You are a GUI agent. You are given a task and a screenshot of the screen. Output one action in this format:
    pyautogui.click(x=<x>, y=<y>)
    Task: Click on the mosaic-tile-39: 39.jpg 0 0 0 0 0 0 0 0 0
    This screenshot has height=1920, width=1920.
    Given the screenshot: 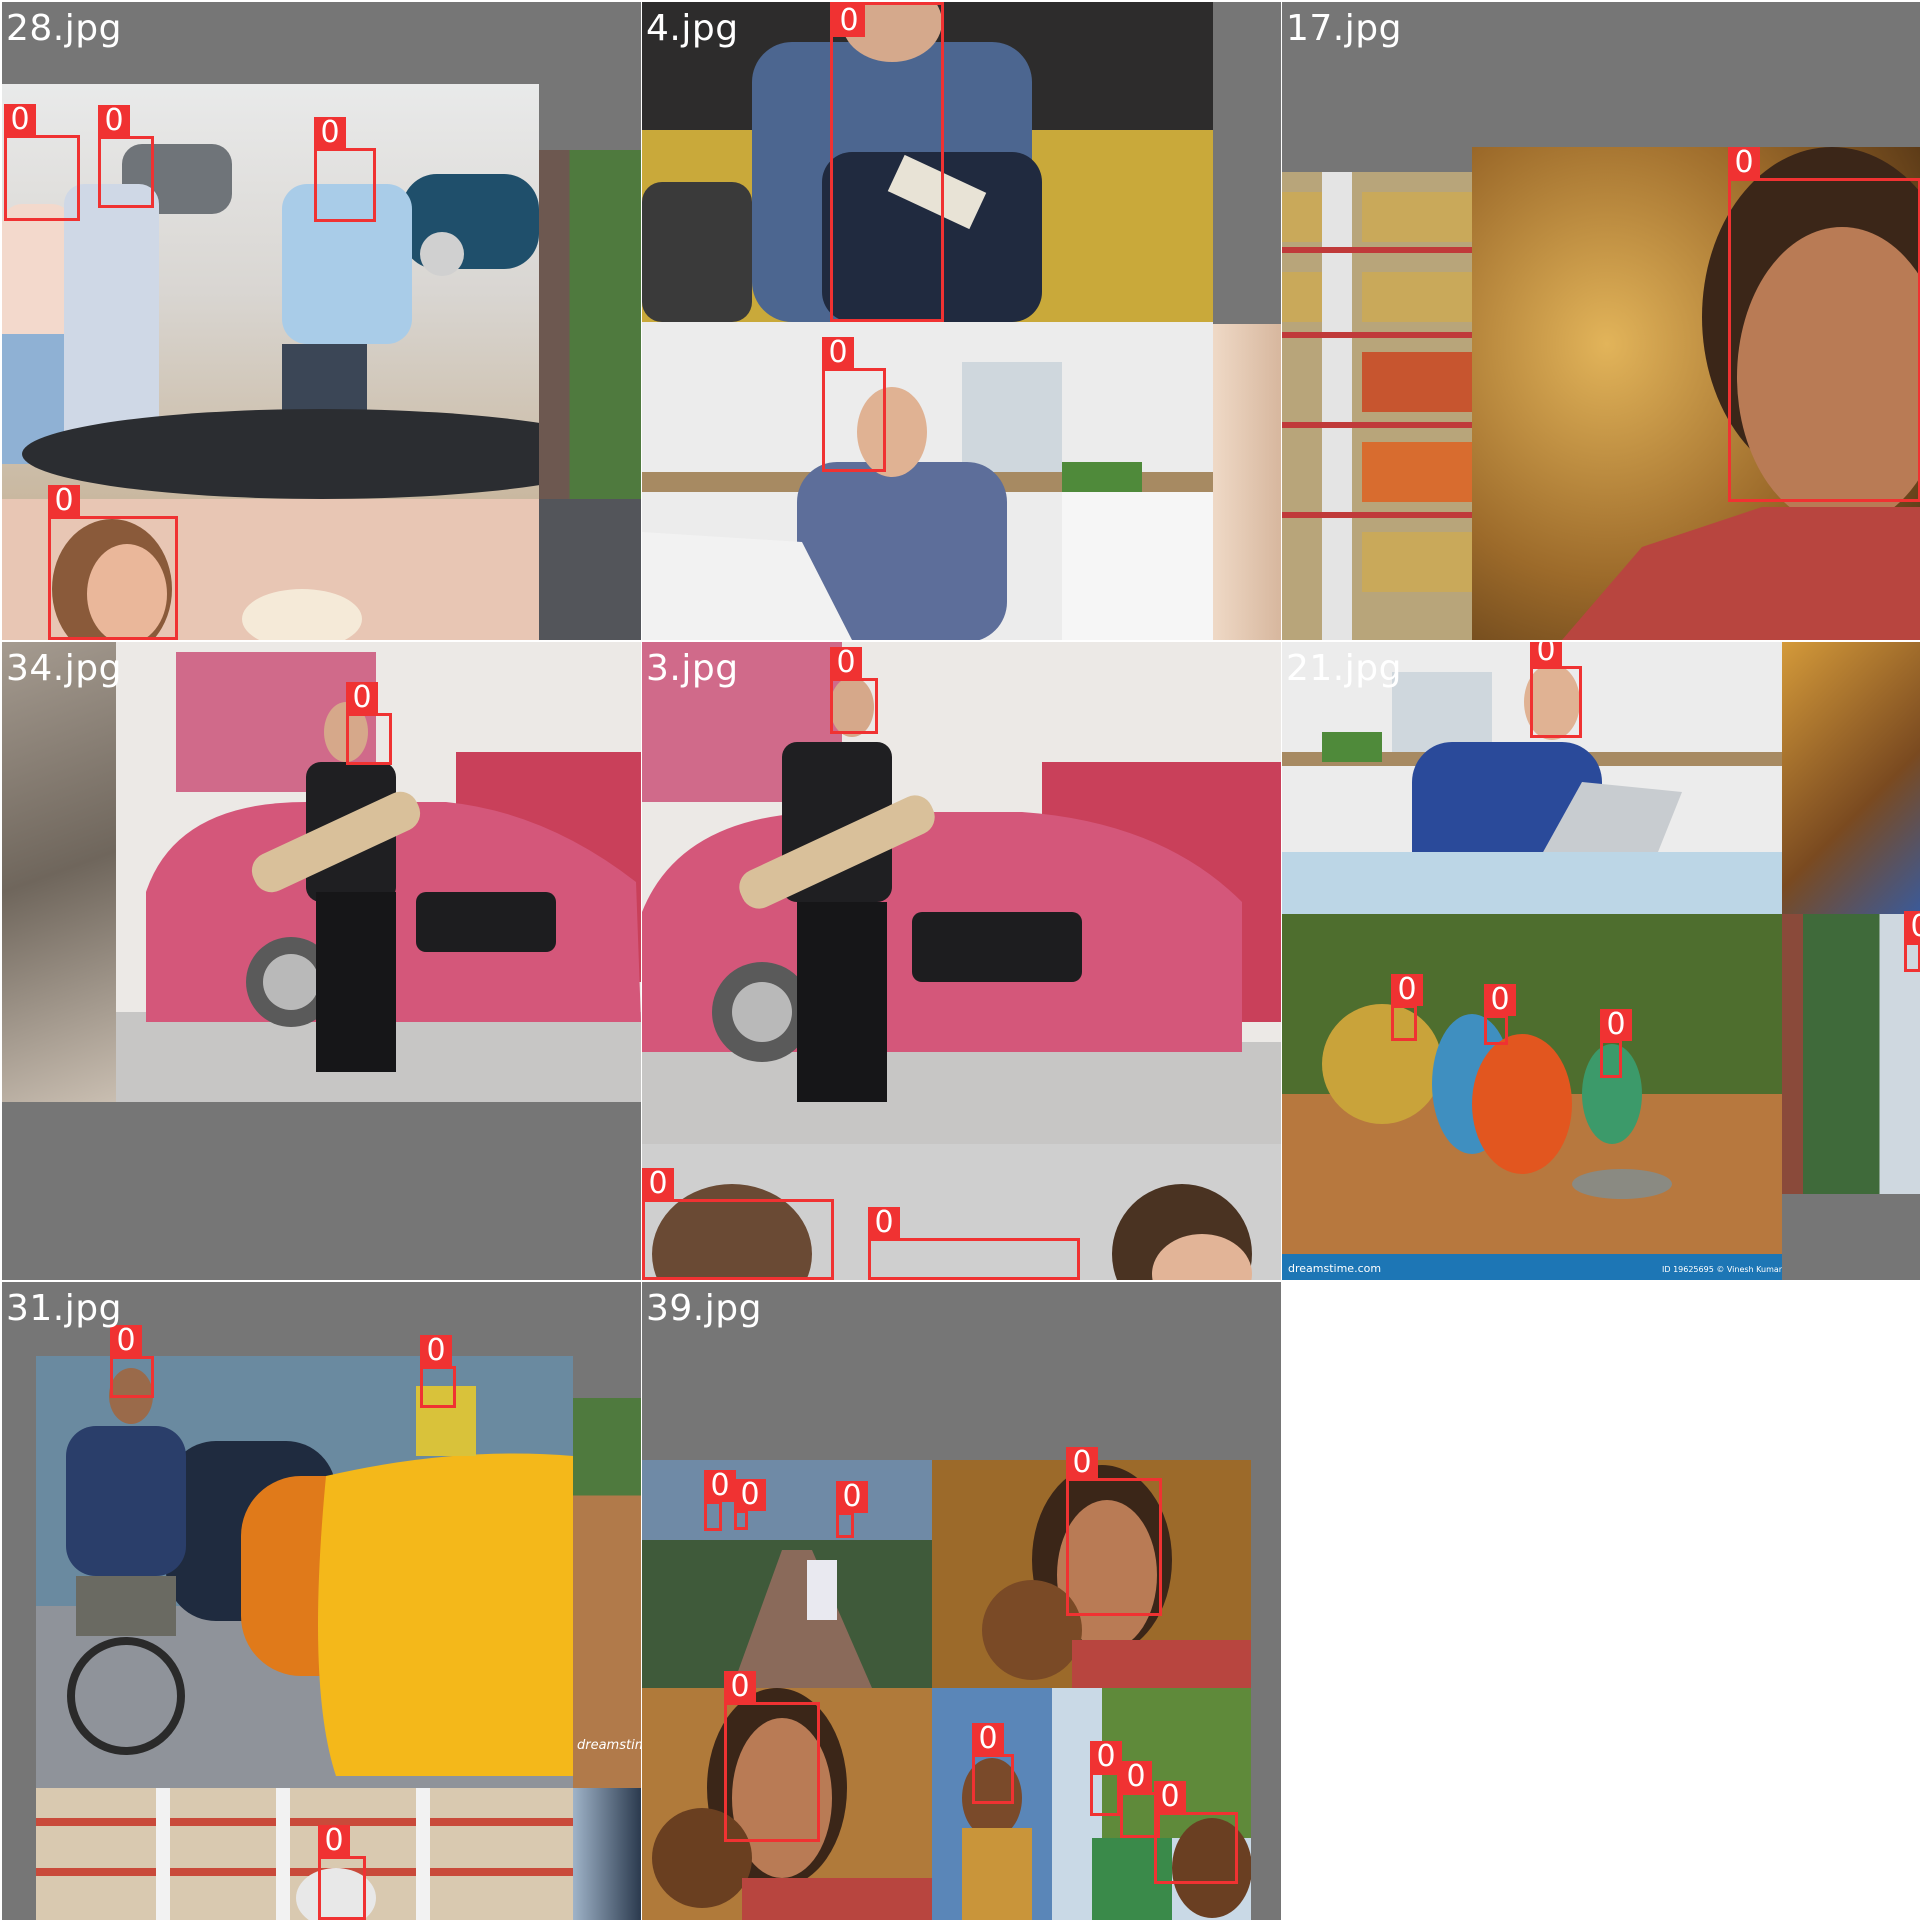 What is the action you would take?
    pyautogui.click(x=961, y=1601)
    